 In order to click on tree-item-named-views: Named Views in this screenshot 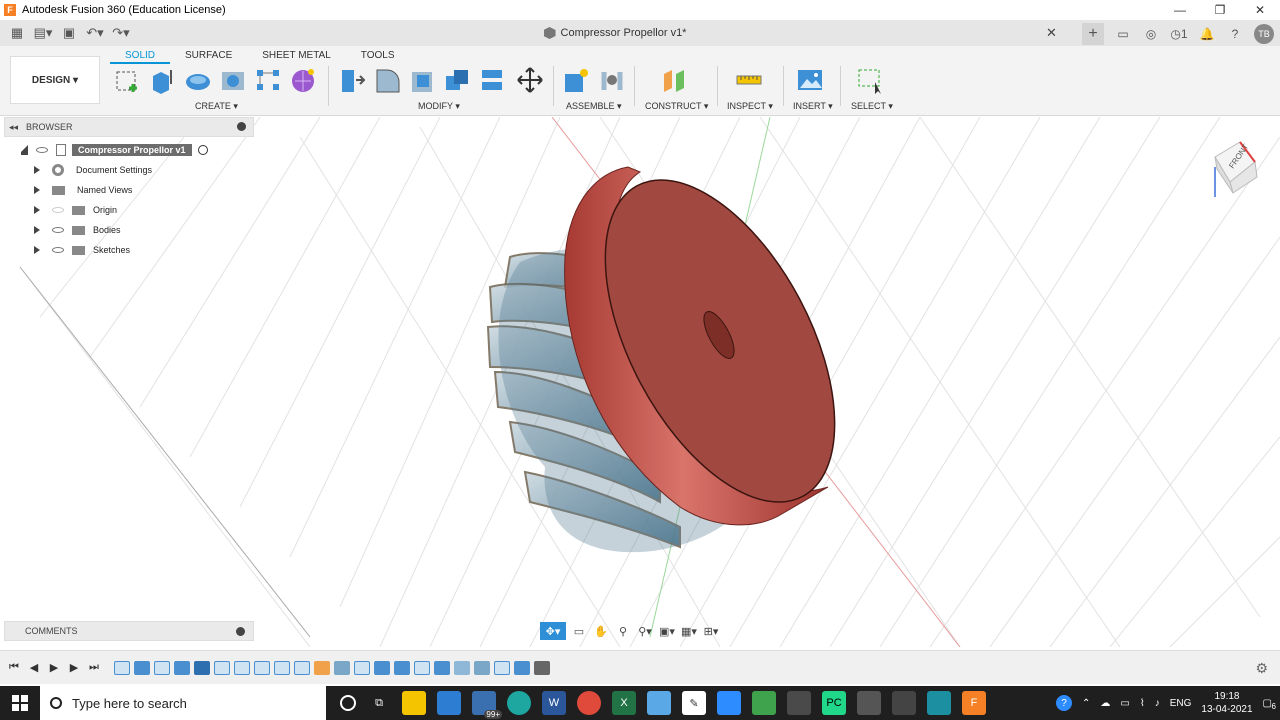, I will do `click(83, 190)`.